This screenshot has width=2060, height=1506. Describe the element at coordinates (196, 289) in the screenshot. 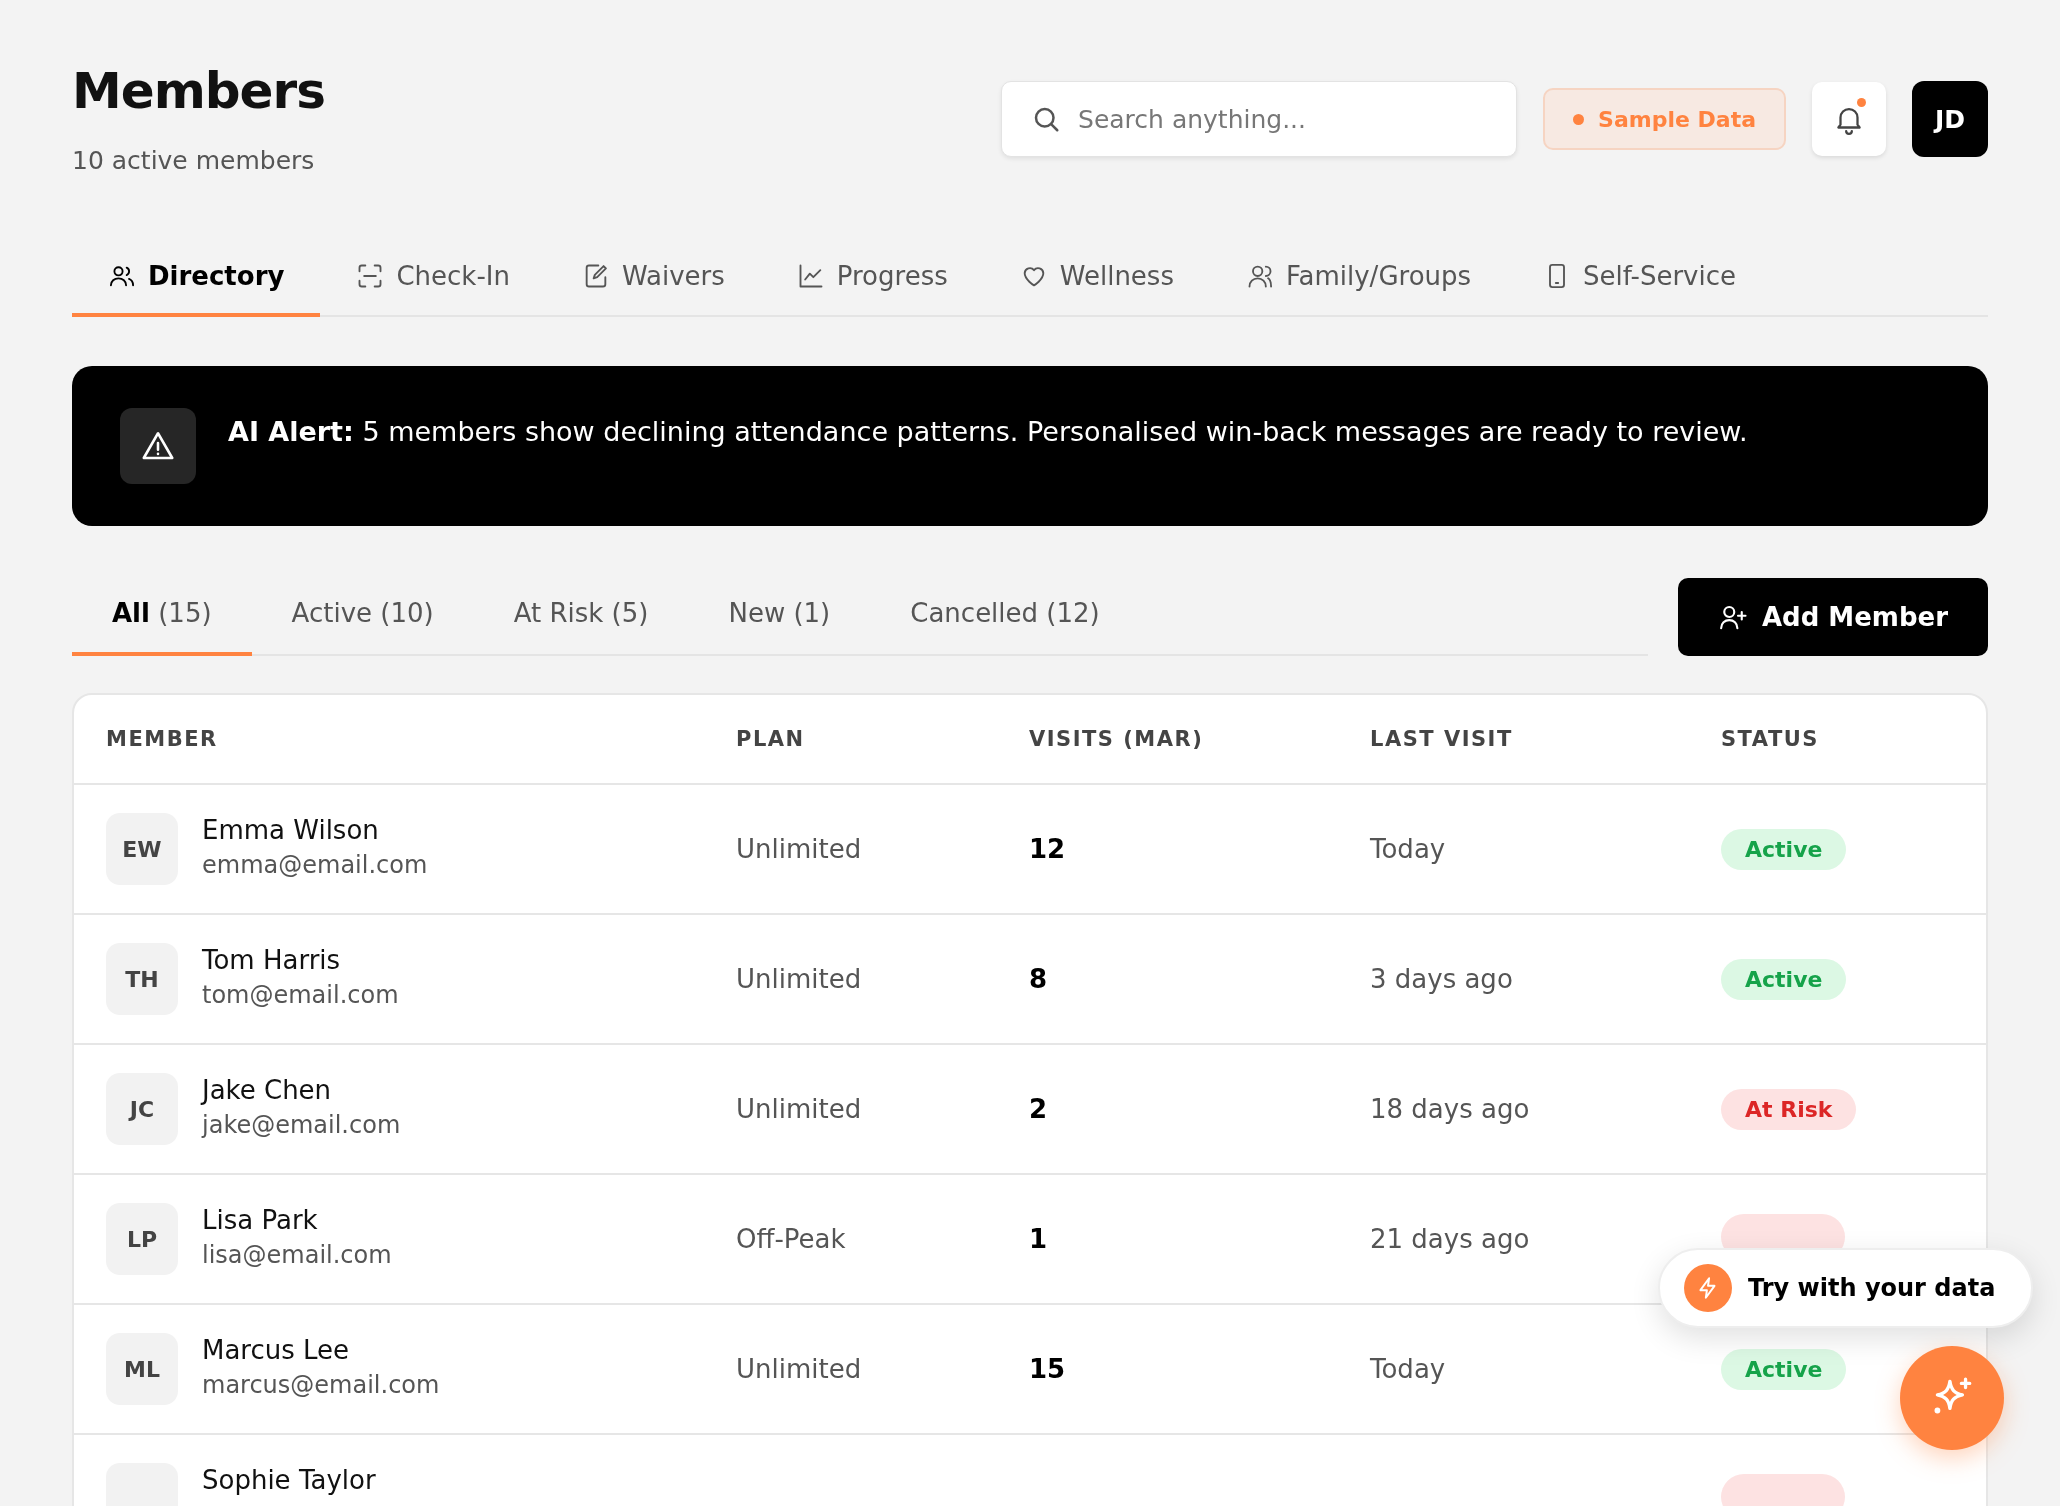

I see `nav-tab: Directory` at that location.